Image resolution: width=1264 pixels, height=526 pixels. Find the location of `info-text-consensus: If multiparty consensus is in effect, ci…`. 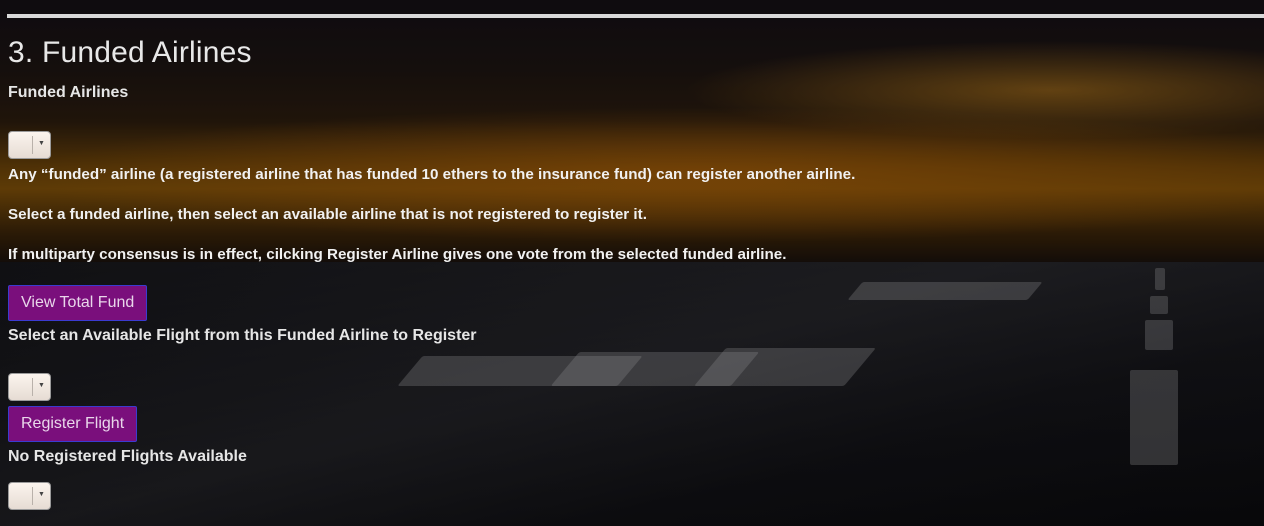

info-text-consensus: If multiparty consensus is in effect, ci… is located at coordinates (397, 254).